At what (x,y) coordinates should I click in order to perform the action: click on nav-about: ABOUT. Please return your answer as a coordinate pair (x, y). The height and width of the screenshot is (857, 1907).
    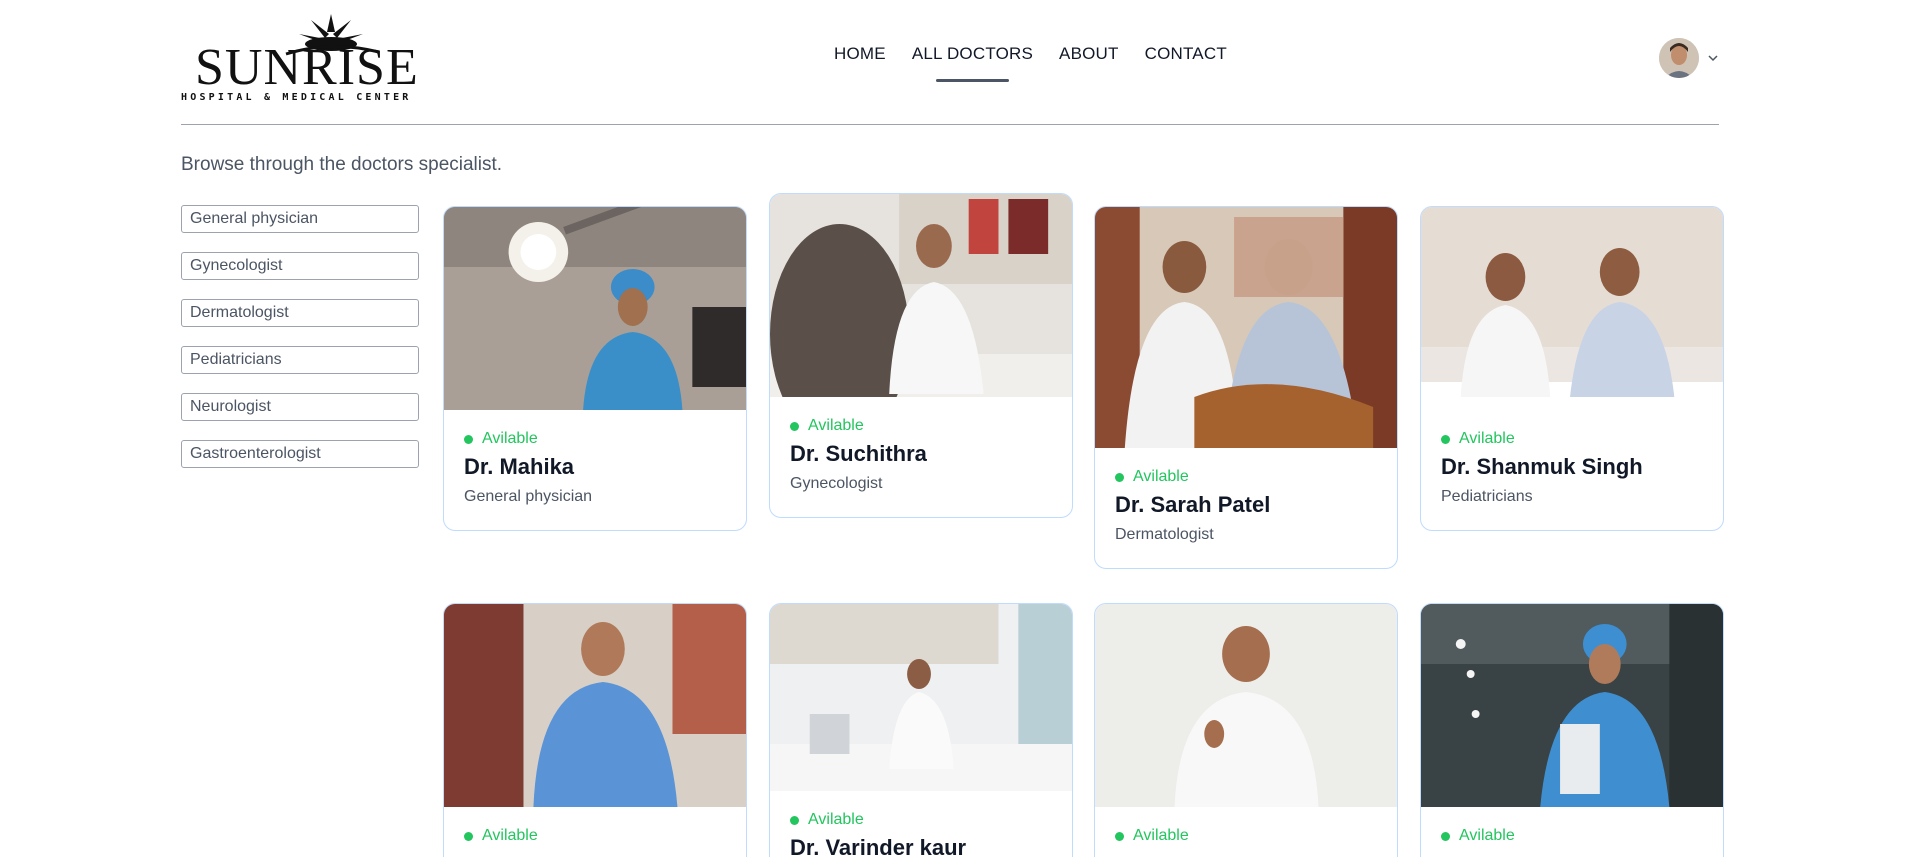
    Looking at the image, I should click on (1089, 54).